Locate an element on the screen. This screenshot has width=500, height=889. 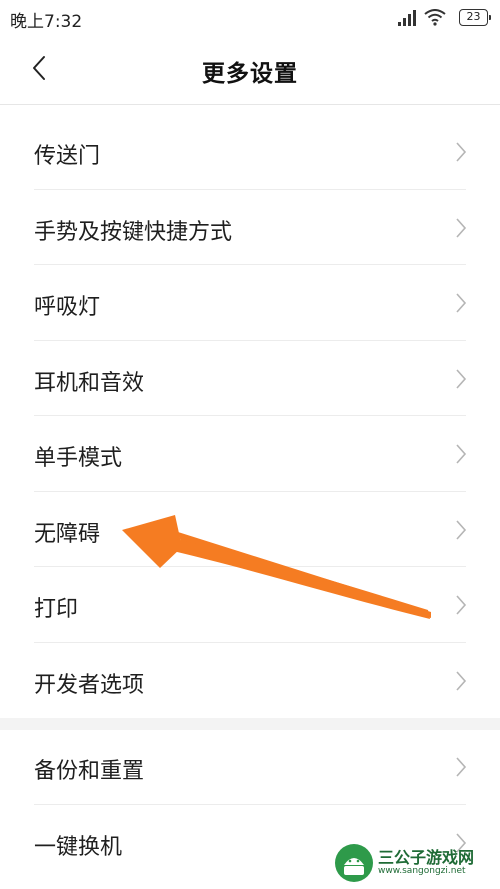
header: 更多设置 is located at coordinates (250, 70).